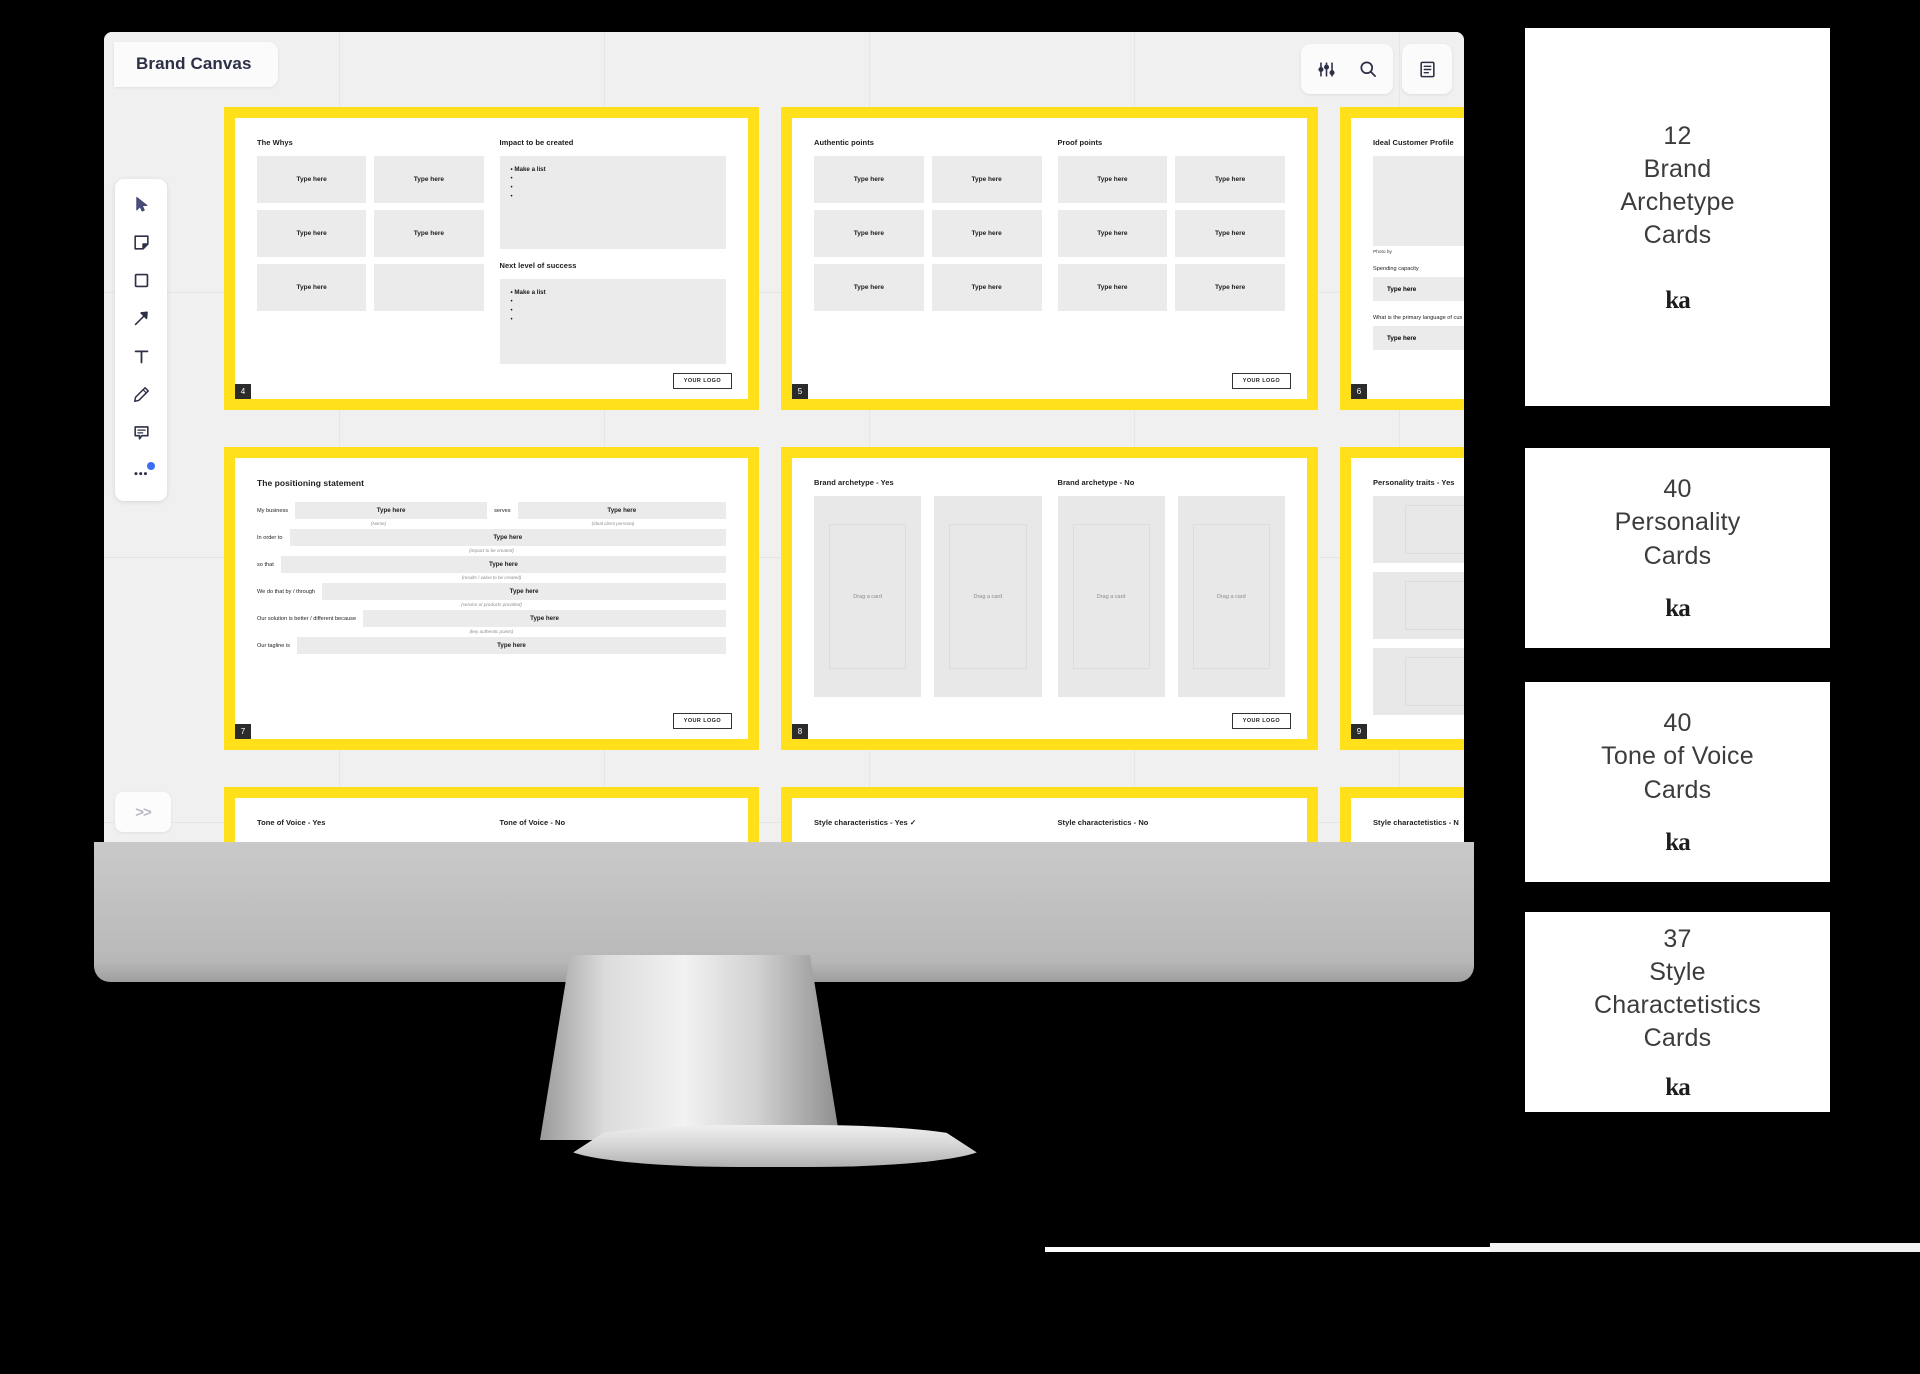 The image size is (1920, 1374). What do you see at coordinates (1677, 988) in the screenshot?
I see `product-card-label: 37 Style Charactetistics Cards` at bounding box center [1677, 988].